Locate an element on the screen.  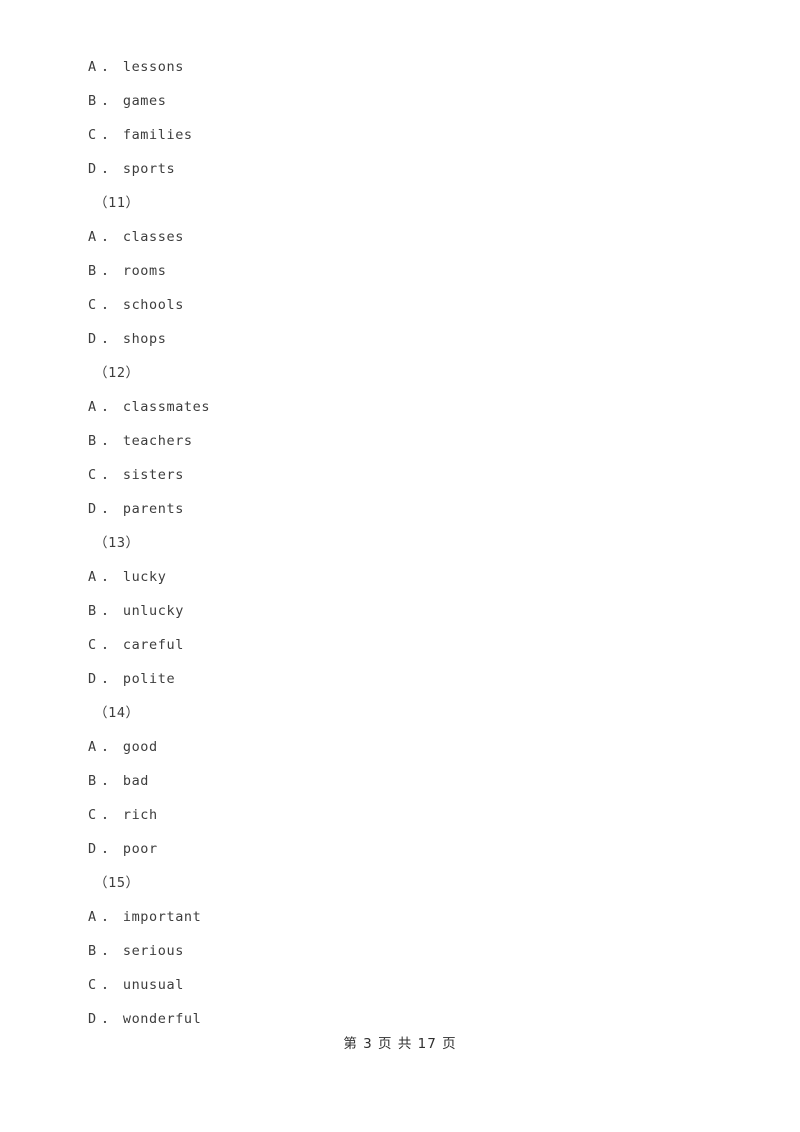
option-row: B ． unlucky is located at coordinates (398, 611).